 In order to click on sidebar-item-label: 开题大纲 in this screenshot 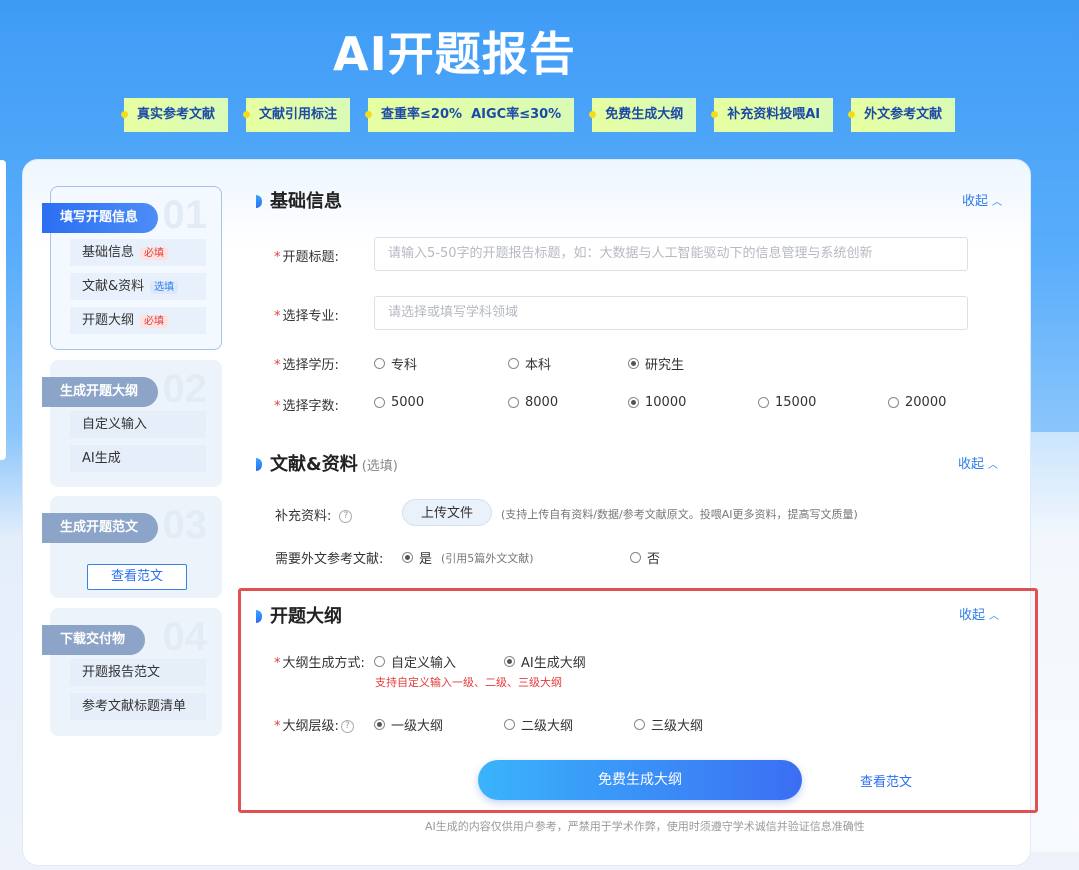, I will do `click(108, 320)`.